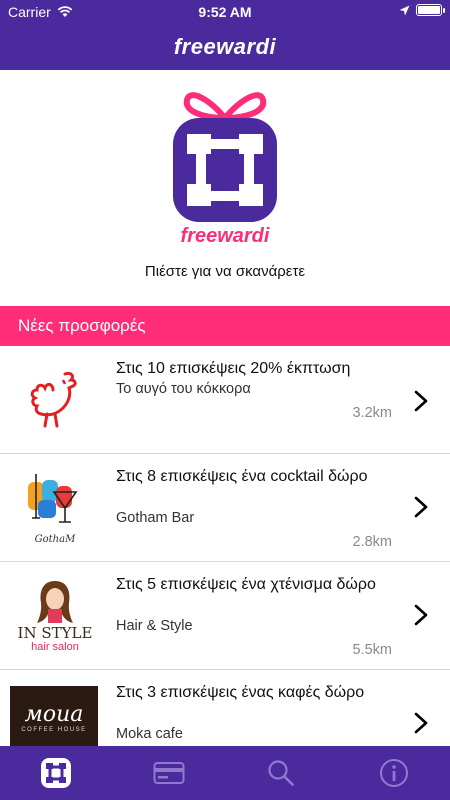  What do you see at coordinates (372, 542) in the screenshot?
I see `offer-distance: 2.8km` at bounding box center [372, 542].